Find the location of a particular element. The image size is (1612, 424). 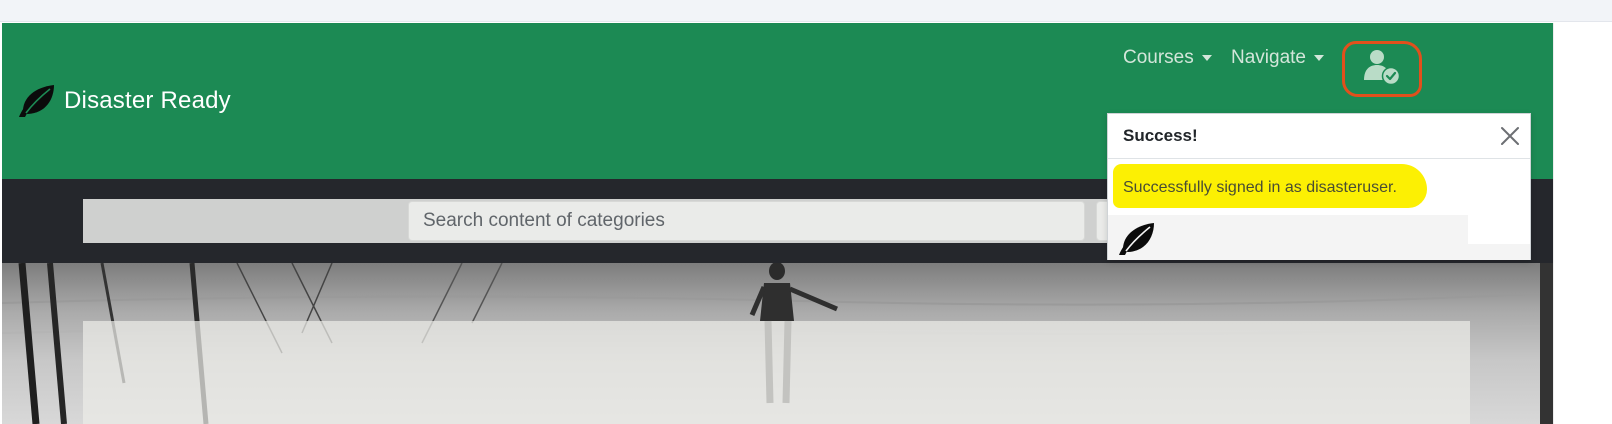

nav-courses-label: Courses is located at coordinates (1158, 57).